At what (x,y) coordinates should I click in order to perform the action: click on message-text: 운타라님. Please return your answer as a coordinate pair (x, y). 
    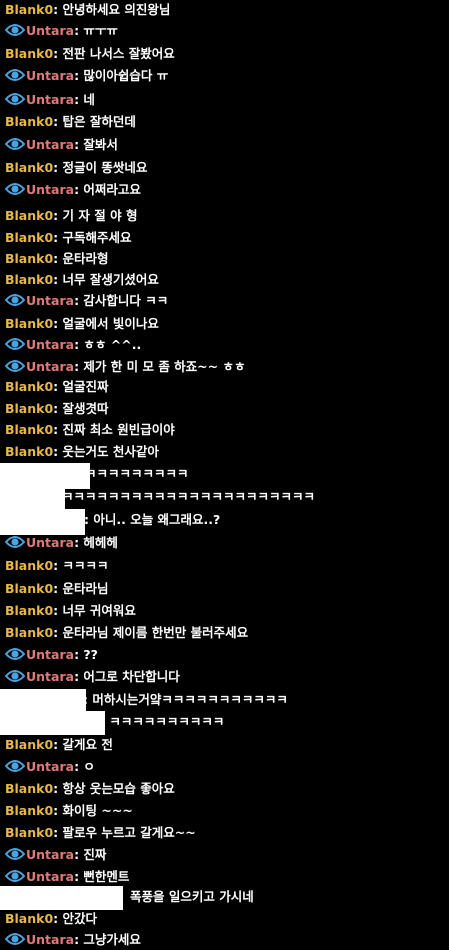
    Looking at the image, I should click on (85, 588).